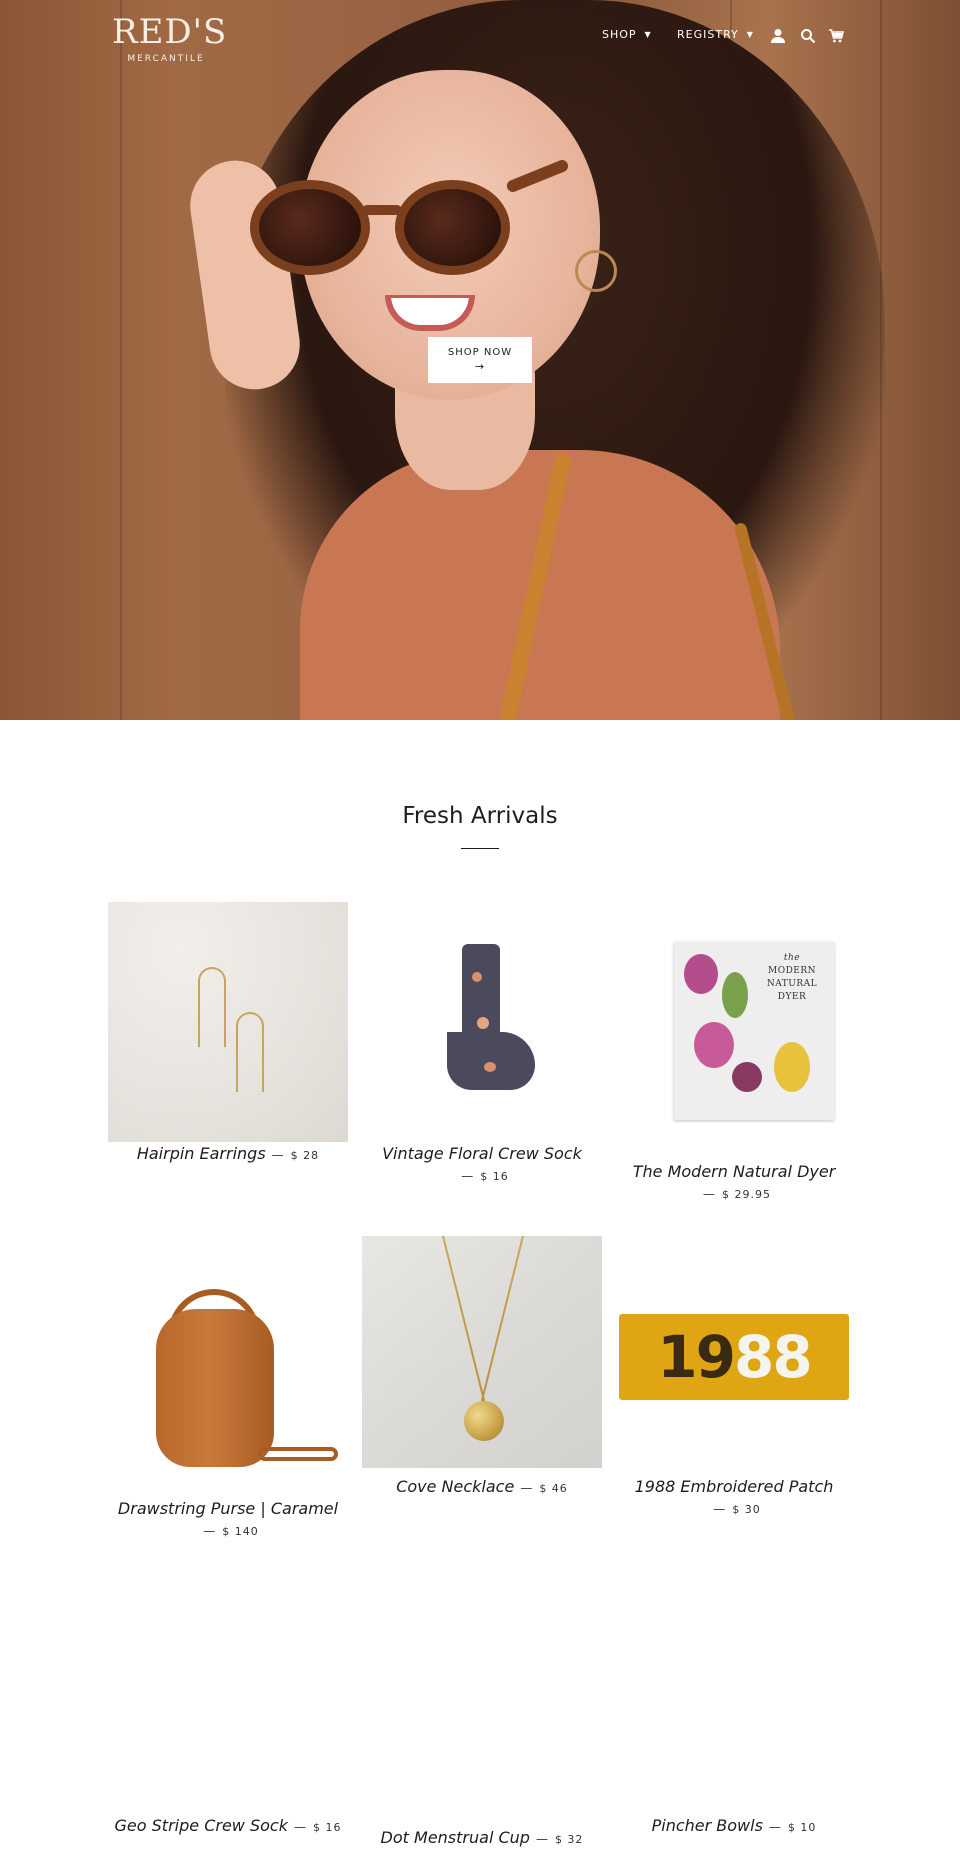 The image size is (960, 1875). I want to click on product-name: Geo Stripe Crew Sock, so click(201, 1825).